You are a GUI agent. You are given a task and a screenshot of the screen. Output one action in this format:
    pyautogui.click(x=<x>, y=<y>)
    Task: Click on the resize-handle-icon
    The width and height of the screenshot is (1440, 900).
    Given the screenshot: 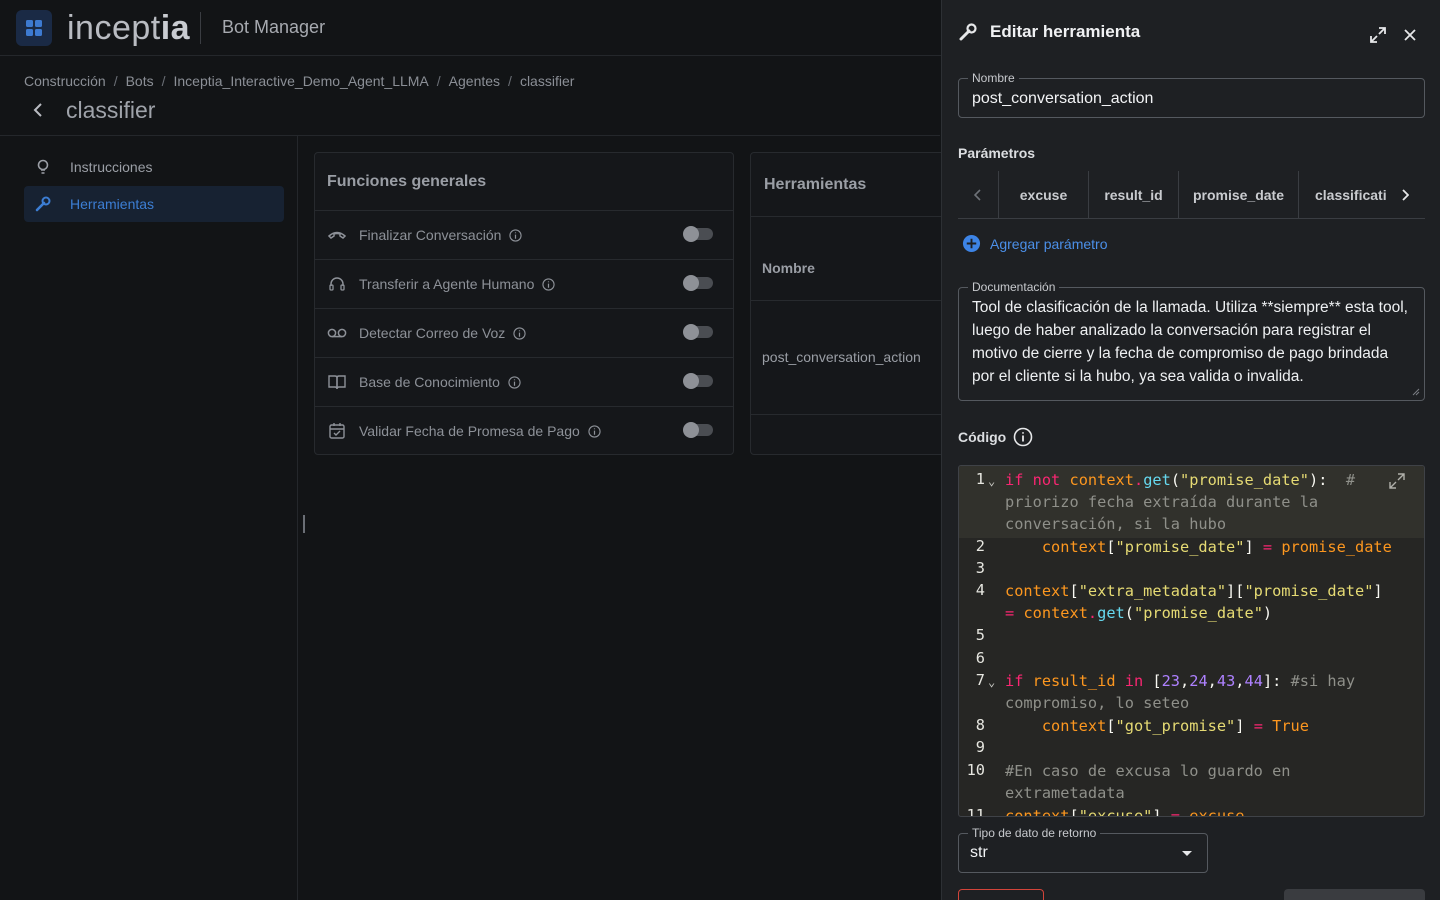 What is the action you would take?
    pyautogui.click(x=1416, y=392)
    